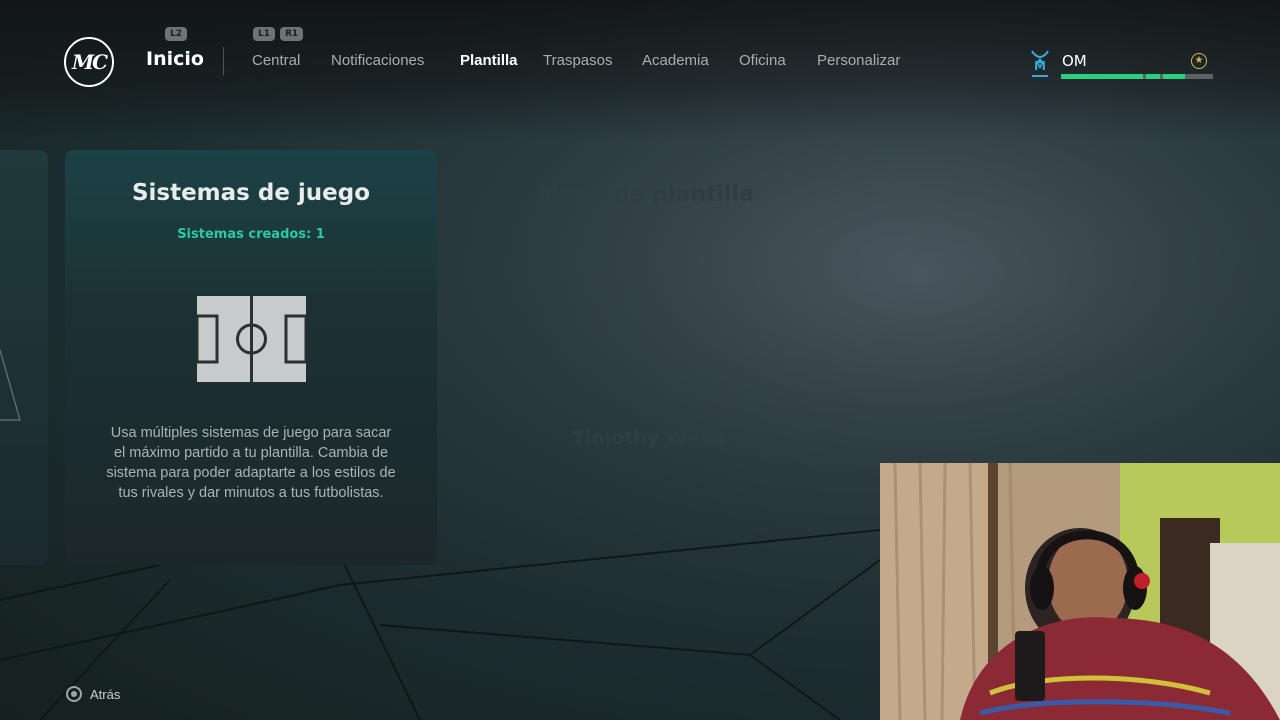 The width and height of the screenshot is (1280, 720). Describe the element at coordinates (223, 61) in the screenshot. I see `header-divider` at that location.